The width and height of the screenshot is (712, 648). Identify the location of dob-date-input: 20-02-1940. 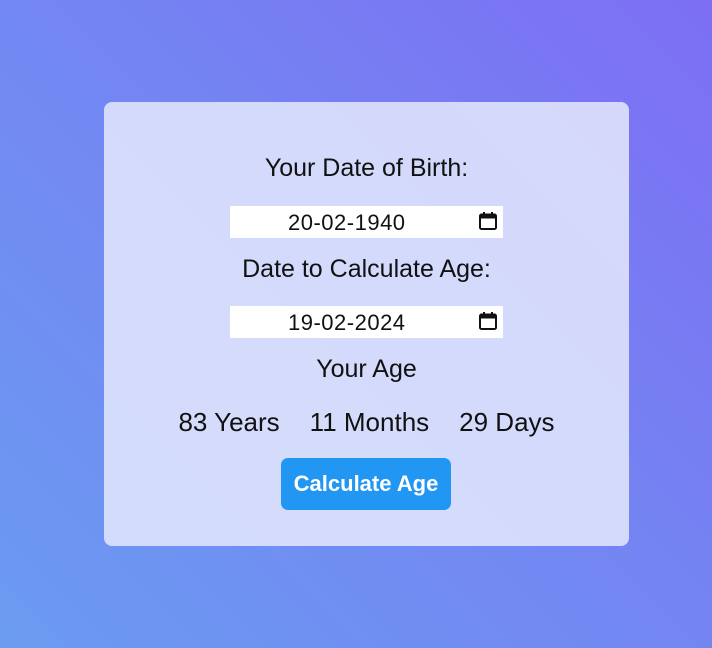
(366, 222).